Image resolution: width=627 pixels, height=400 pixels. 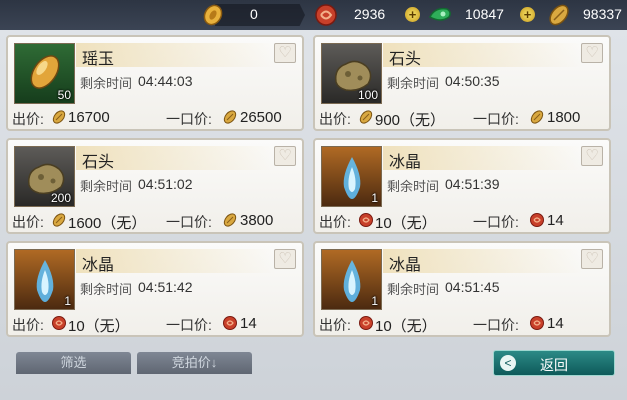 I want to click on jade-icon, so click(x=440, y=14).